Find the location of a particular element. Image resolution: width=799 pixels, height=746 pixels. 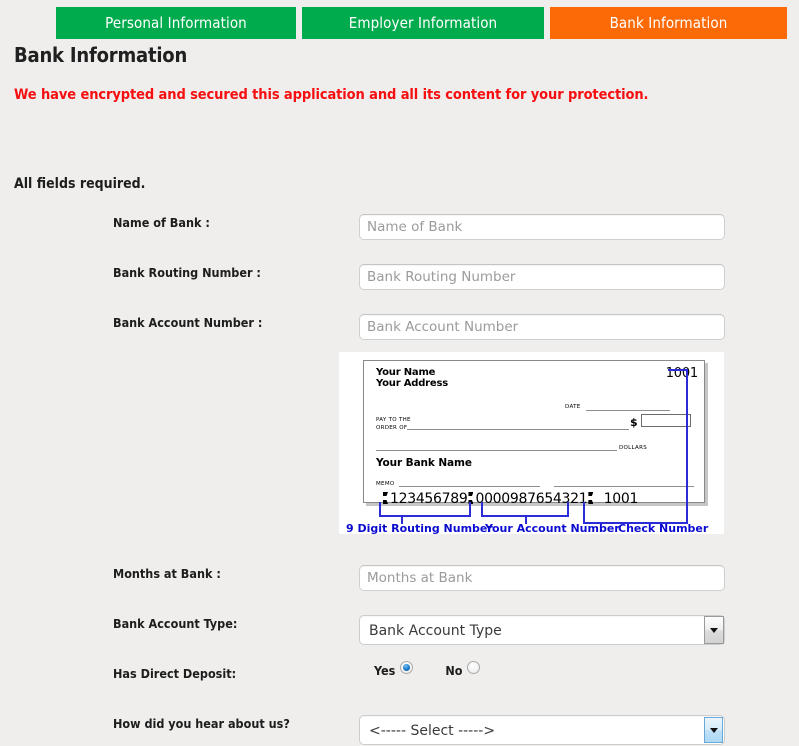

check-memo-line is located at coordinates (469, 486).